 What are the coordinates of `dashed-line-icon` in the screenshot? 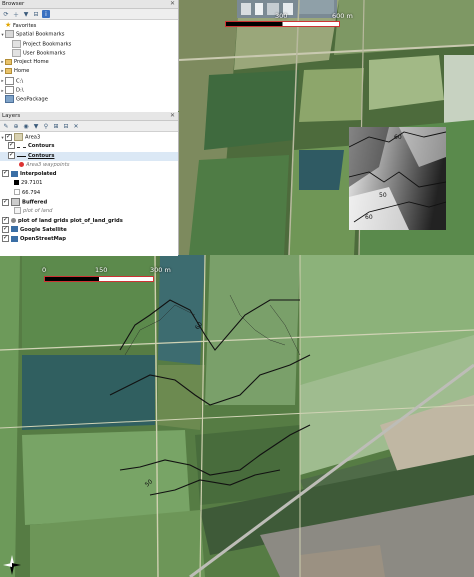 It's located at (21, 147).